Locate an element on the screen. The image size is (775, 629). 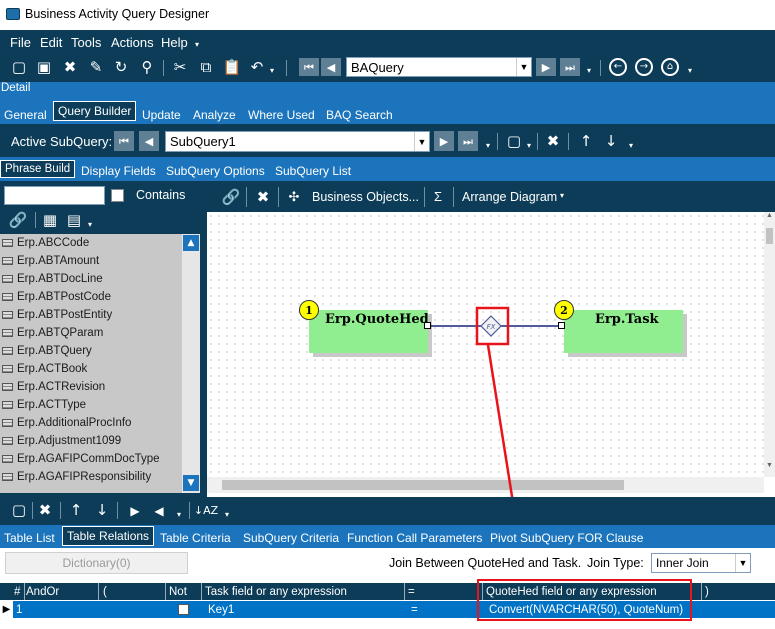
new-relation-icon: ▢ is located at coordinates (19, 510).